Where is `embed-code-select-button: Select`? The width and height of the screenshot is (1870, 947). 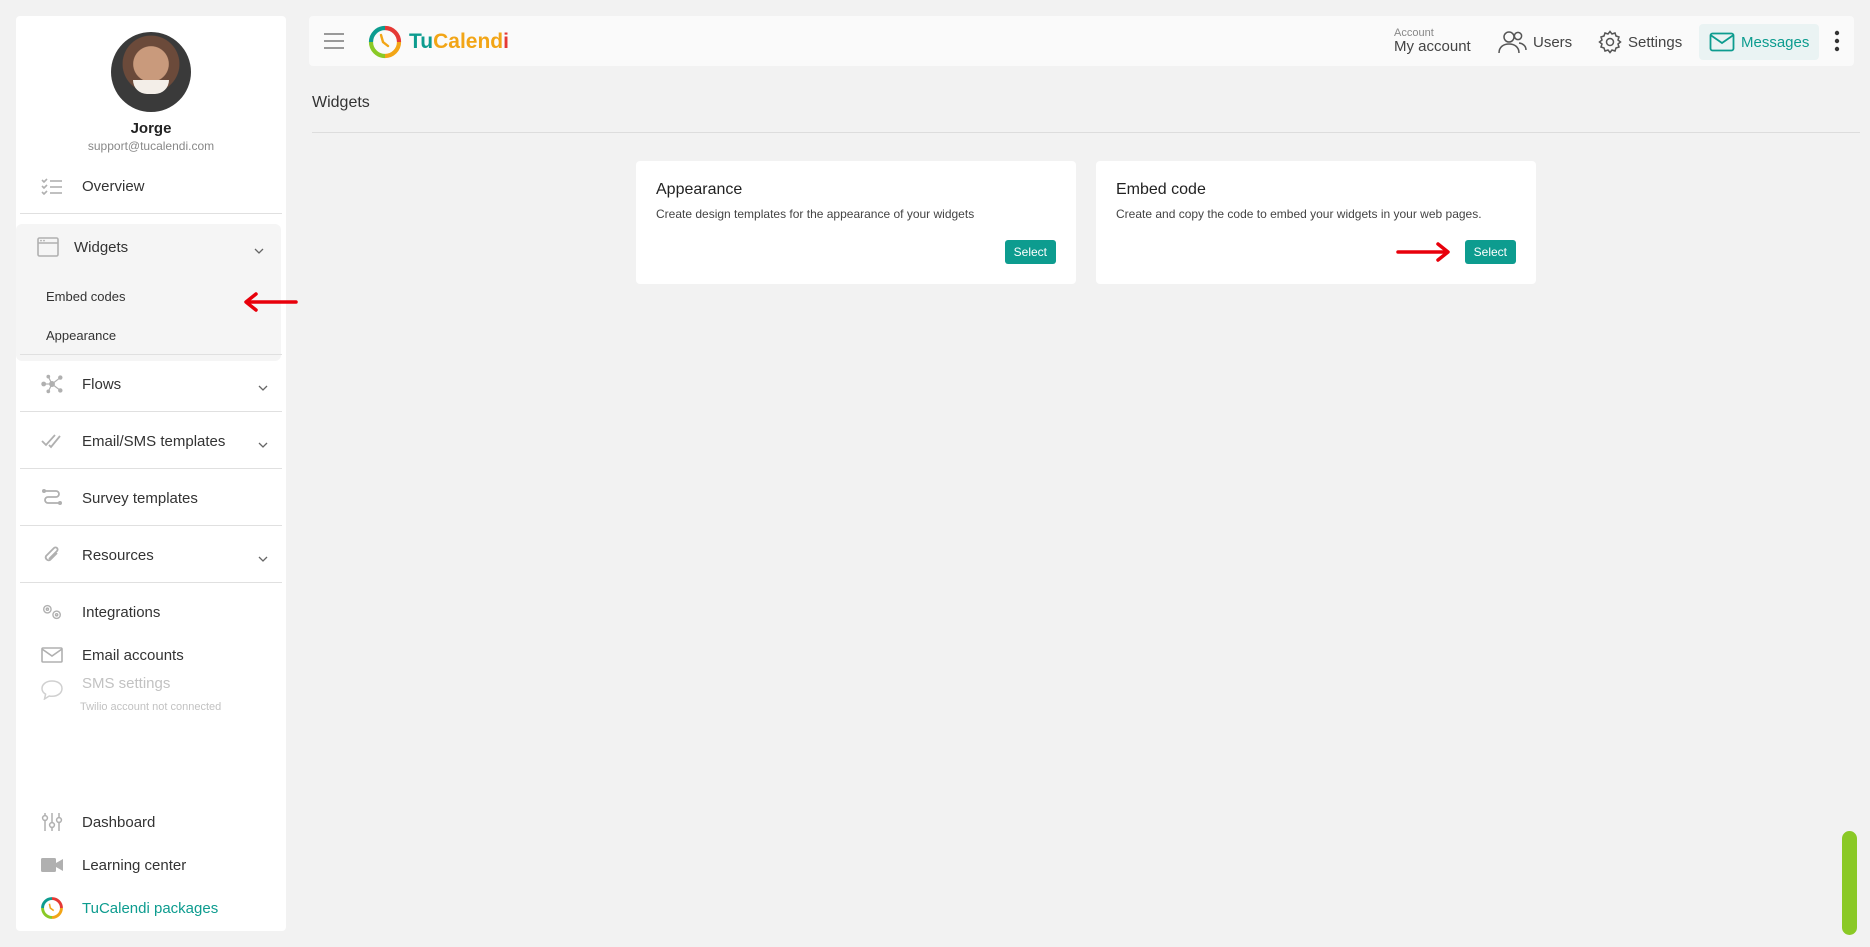 embed-code-select-button: Select is located at coordinates (1490, 252).